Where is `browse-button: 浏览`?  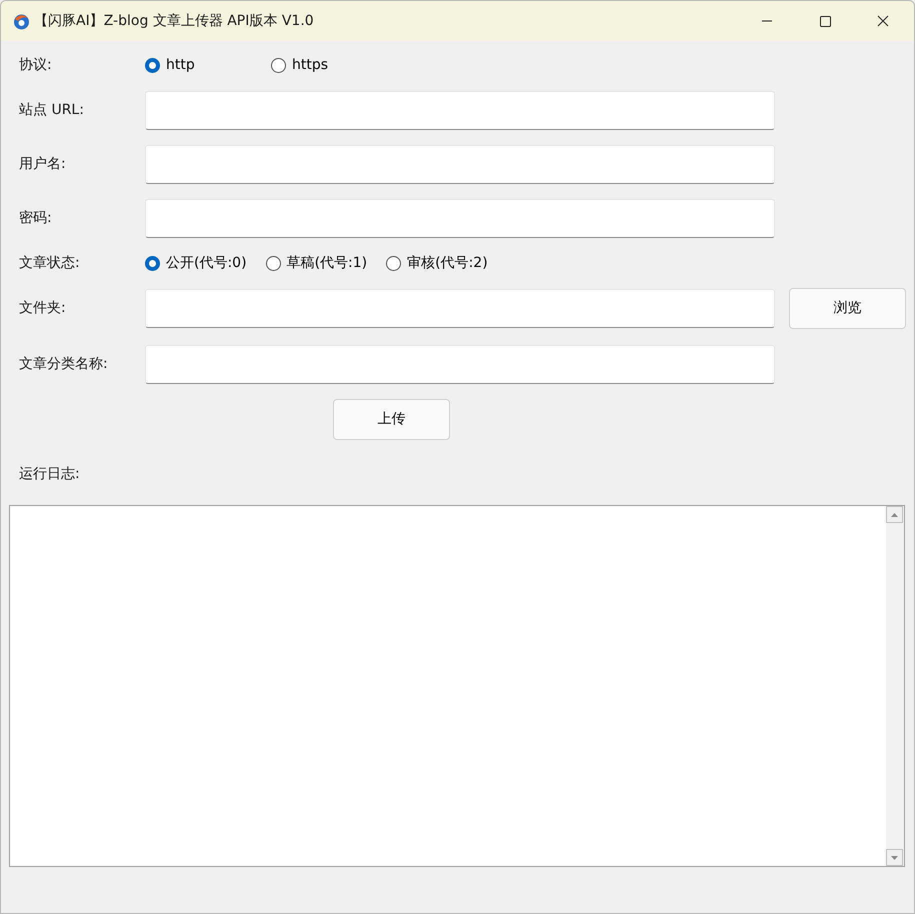
browse-button: 浏览 is located at coordinates (847, 308).